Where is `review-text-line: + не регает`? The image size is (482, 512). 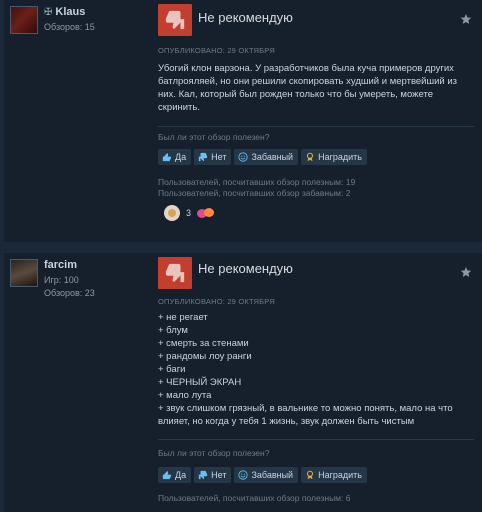
review-text-line: + не регает is located at coordinates (183, 317).